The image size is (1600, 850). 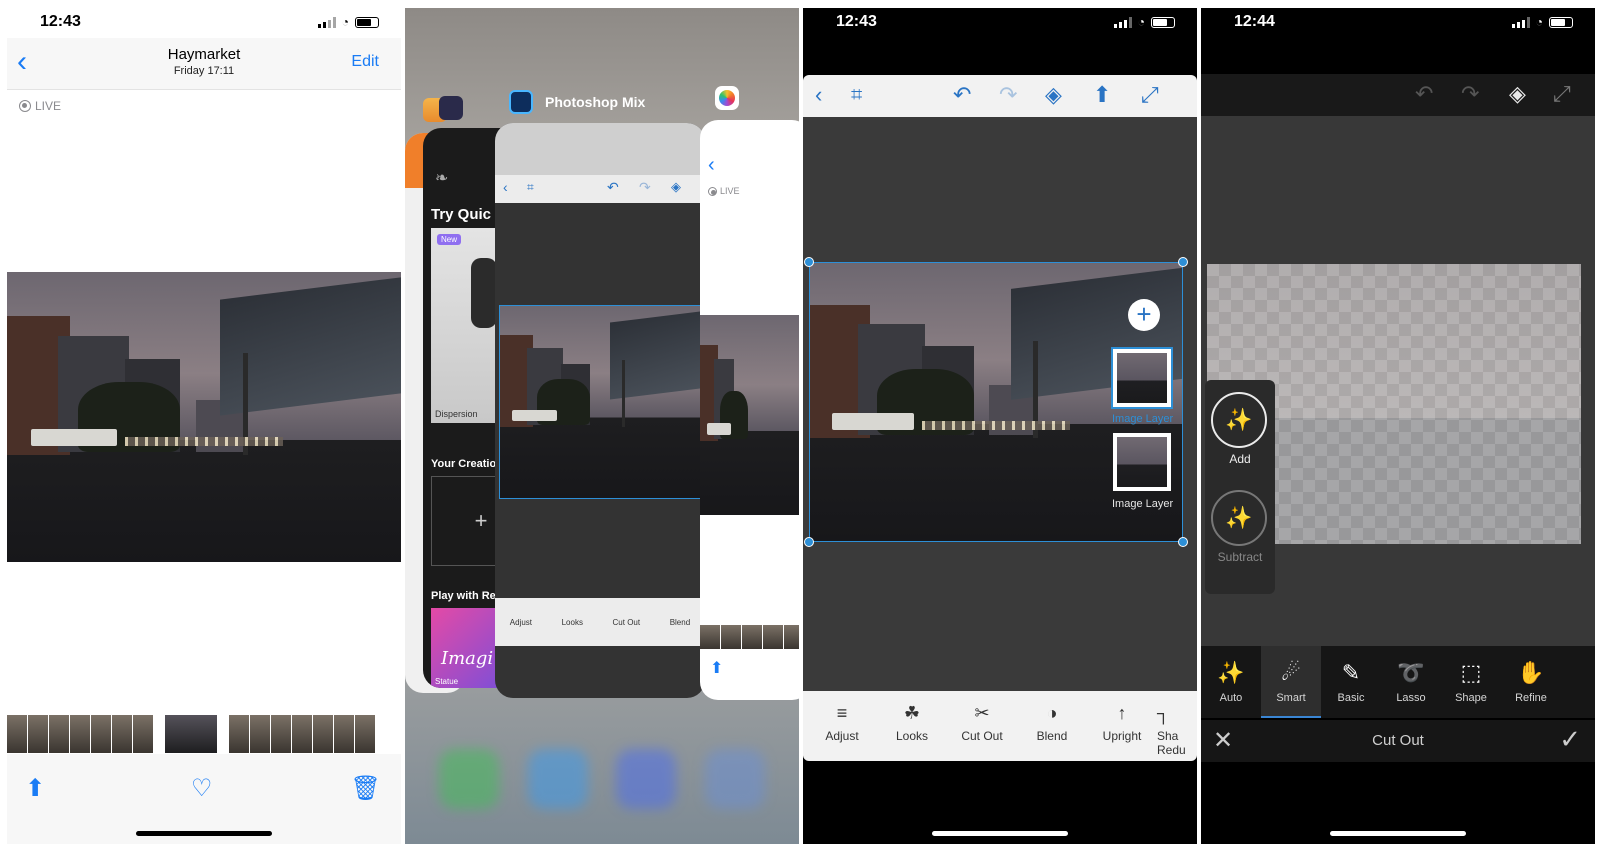 I want to click on statue-label: Statue, so click(x=447, y=681).